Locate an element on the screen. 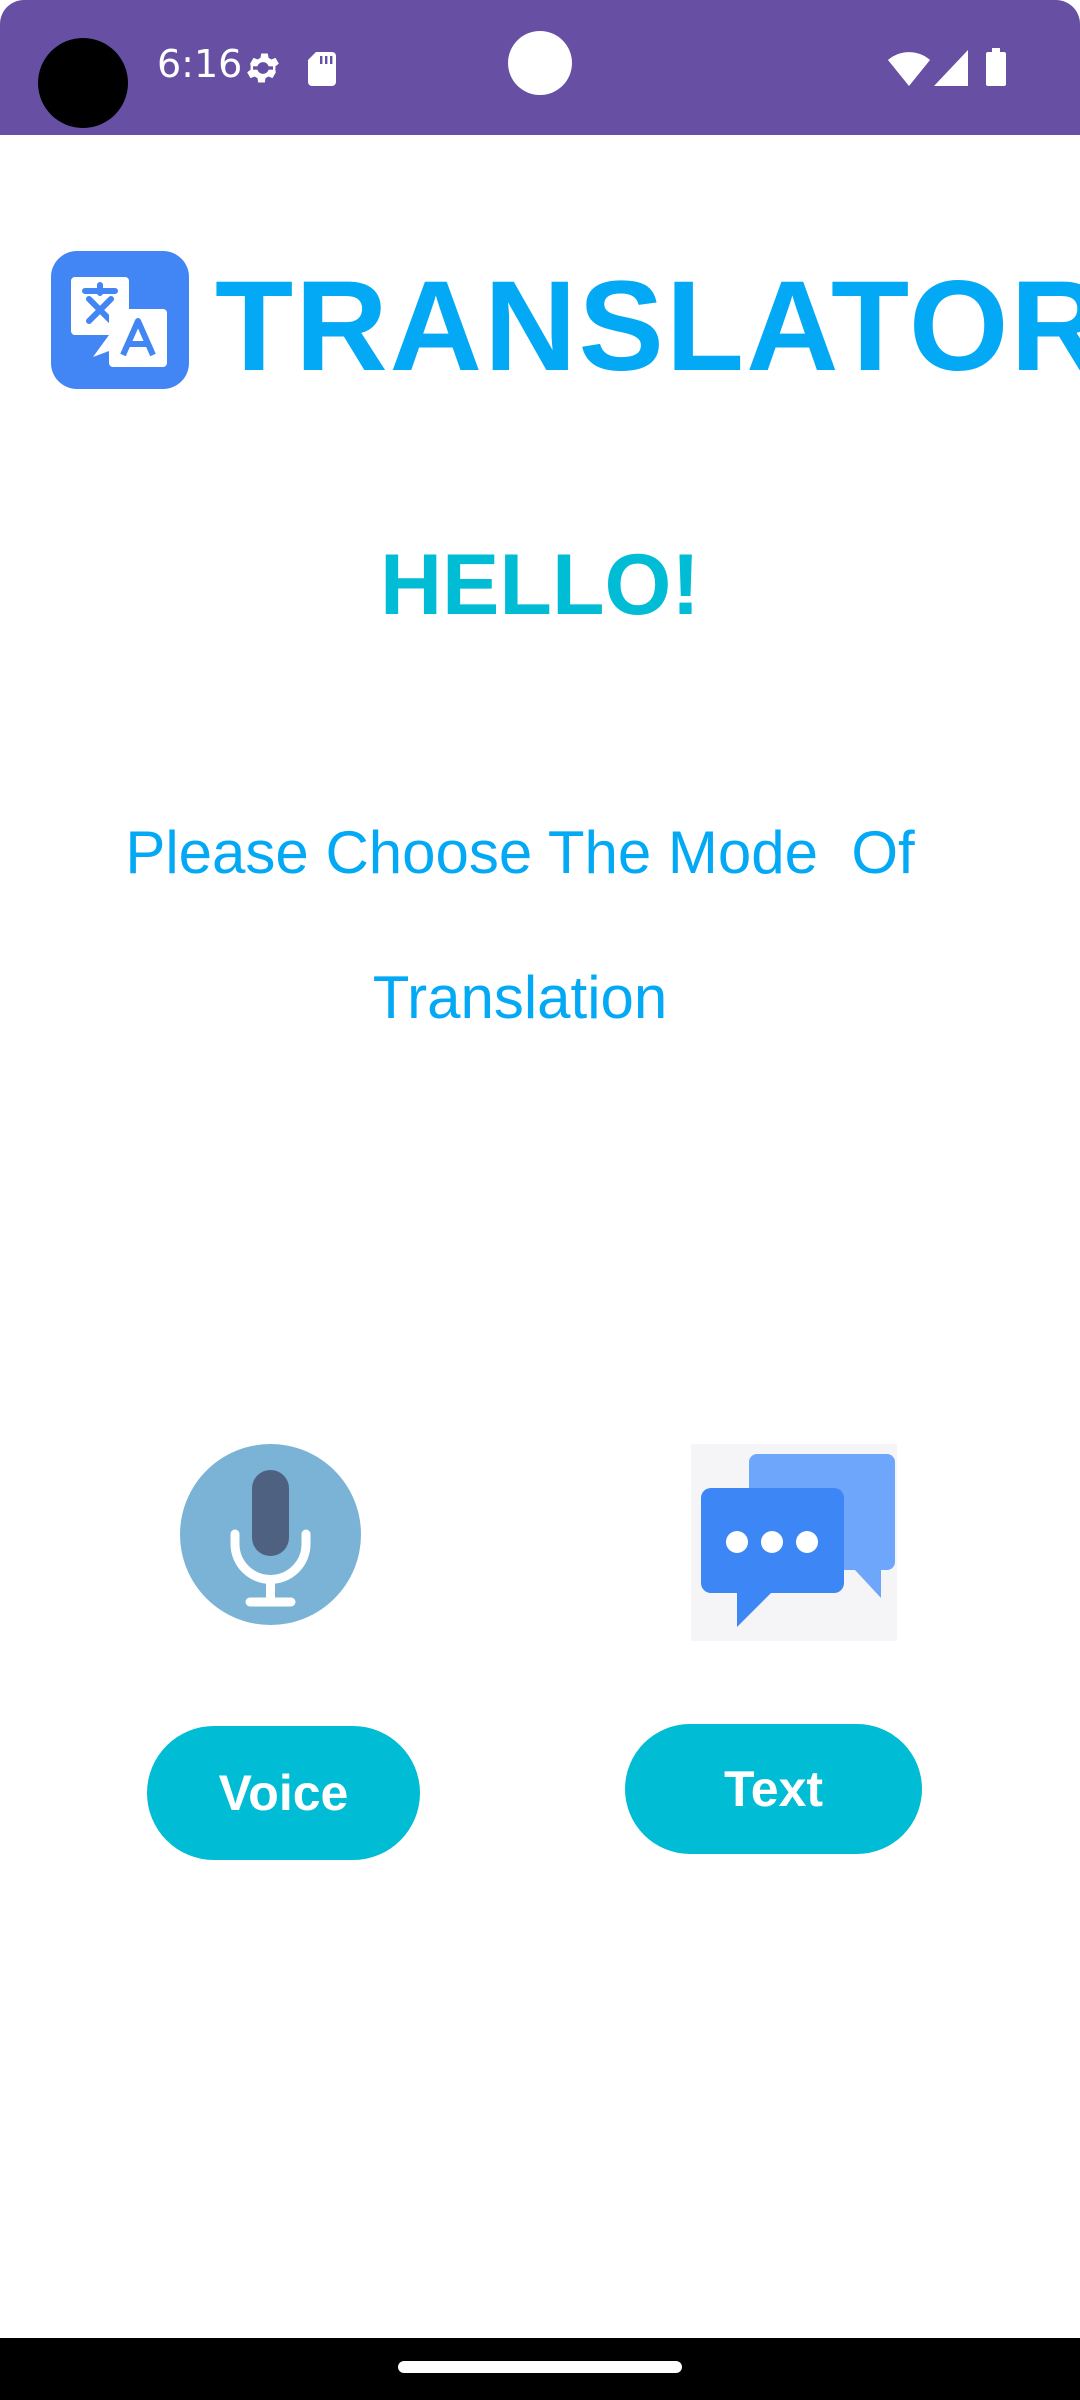 Image resolution: width=1080 pixels, height=2400 pixels. text-mode-button: Text is located at coordinates (773, 1789).